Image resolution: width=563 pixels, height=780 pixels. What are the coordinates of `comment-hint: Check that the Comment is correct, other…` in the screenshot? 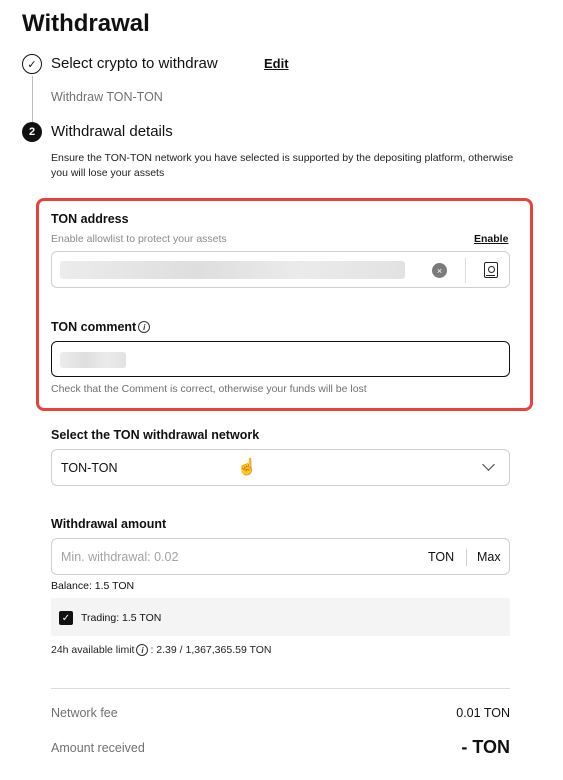 It's located at (209, 389).